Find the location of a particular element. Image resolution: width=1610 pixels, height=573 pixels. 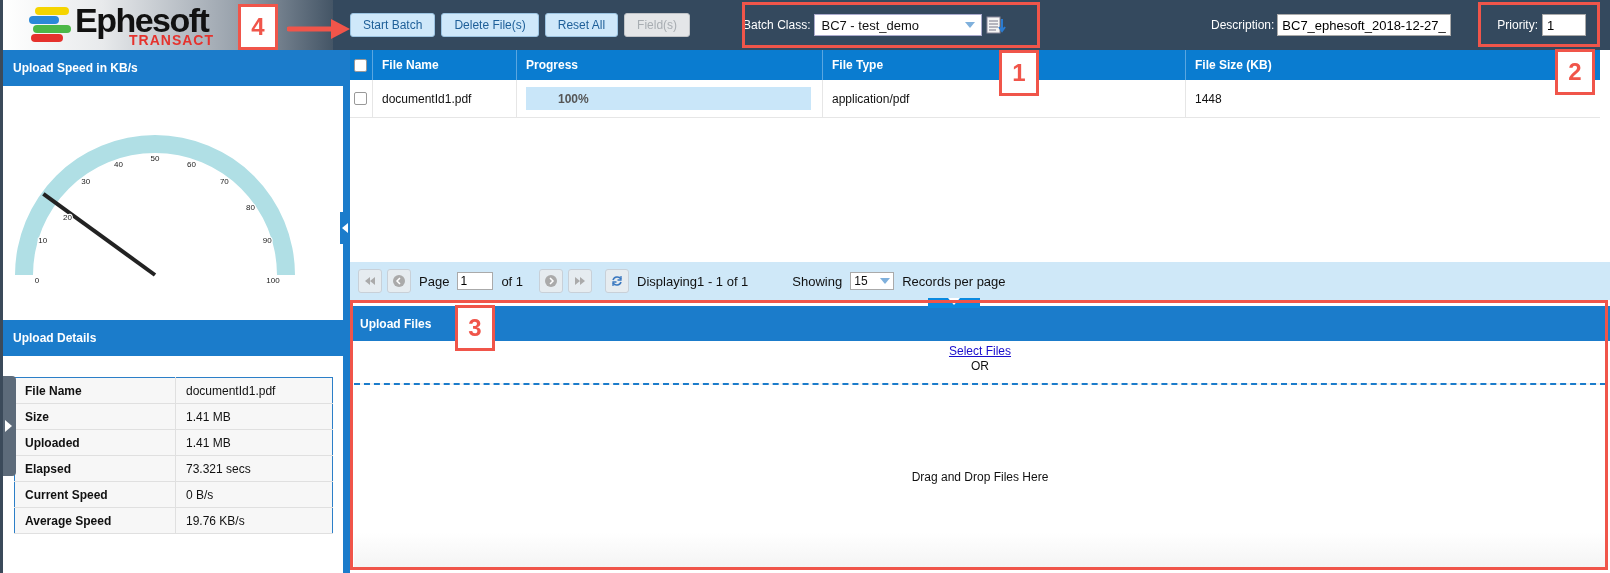

circle-left-icon is located at coordinates (399, 281).